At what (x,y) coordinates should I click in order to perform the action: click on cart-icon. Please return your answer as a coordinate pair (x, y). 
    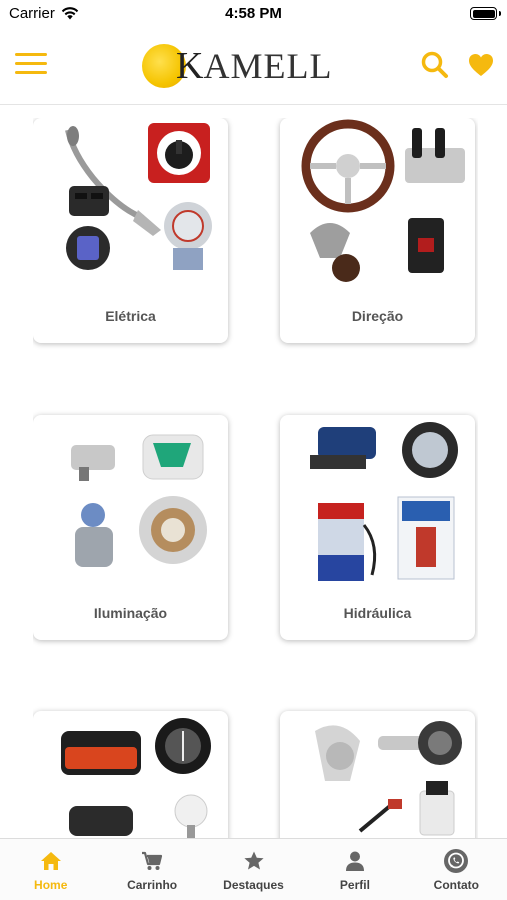
    Looking at the image, I should click on (152, 860).